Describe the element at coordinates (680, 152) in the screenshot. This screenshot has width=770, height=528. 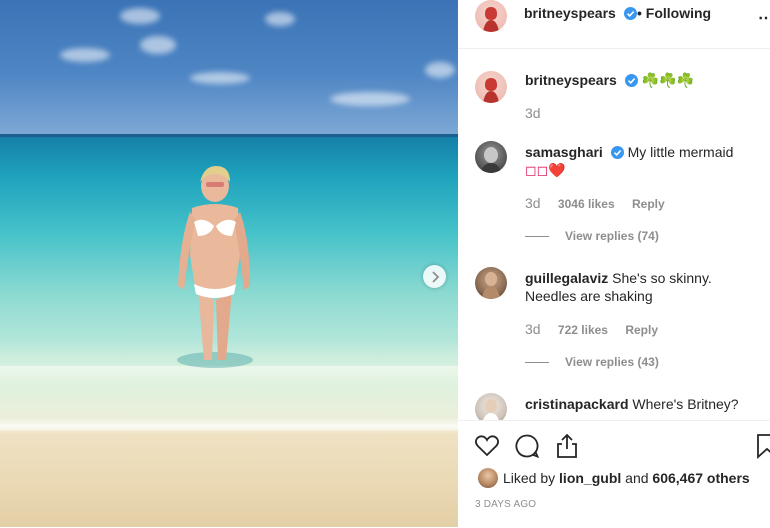
I see `comment-line-1: My little mermaid` at that location.